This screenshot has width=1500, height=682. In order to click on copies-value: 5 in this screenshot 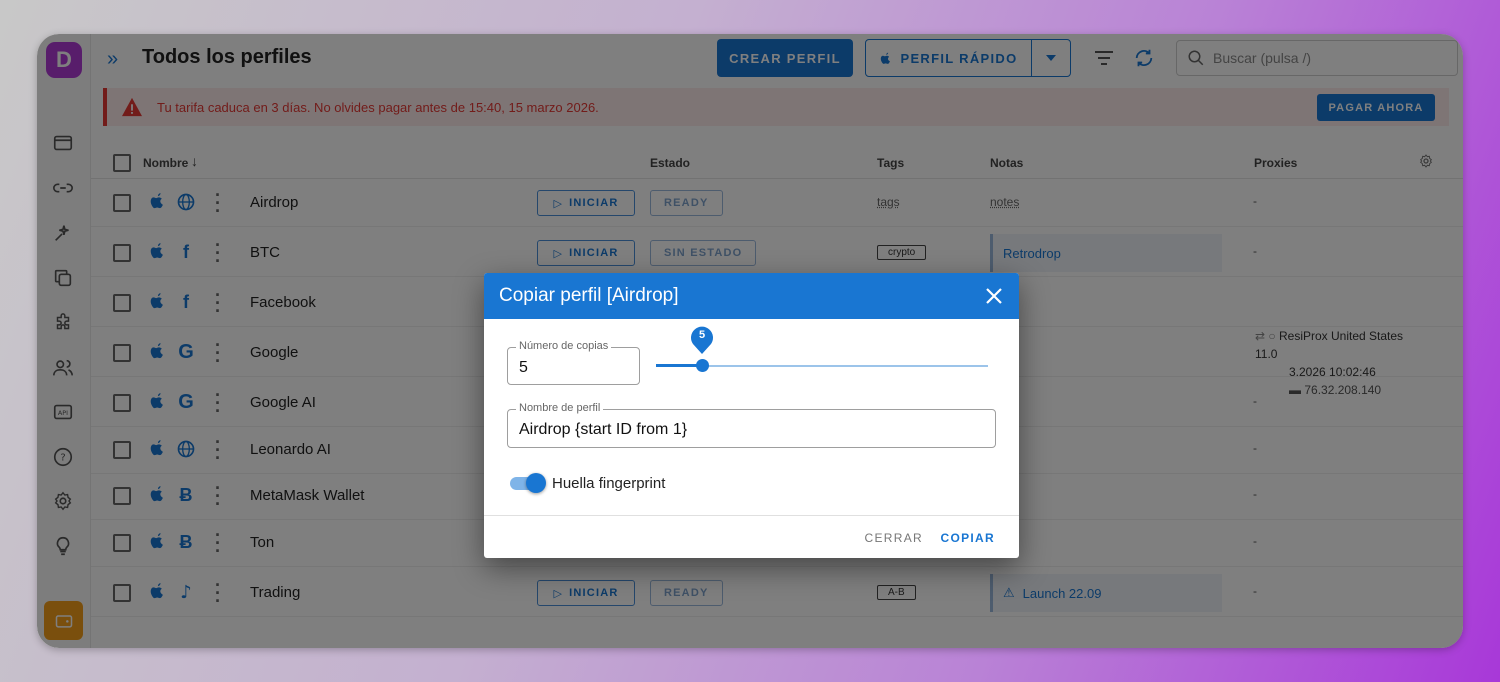, I will do `click(523, 367)`.